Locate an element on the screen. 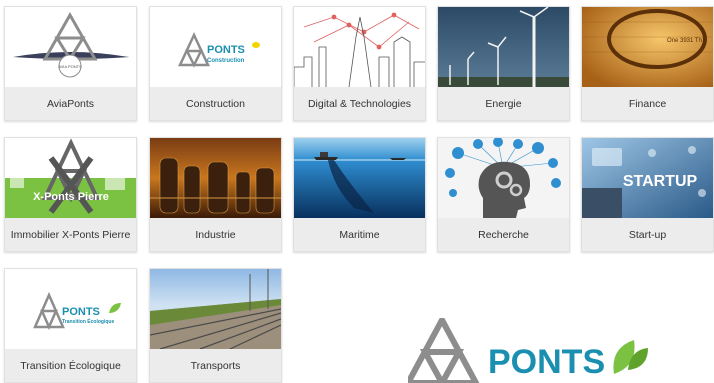 This screenshot has width=714, height=383. card-label: Transition Écologique is located at coordinates (70, 365).